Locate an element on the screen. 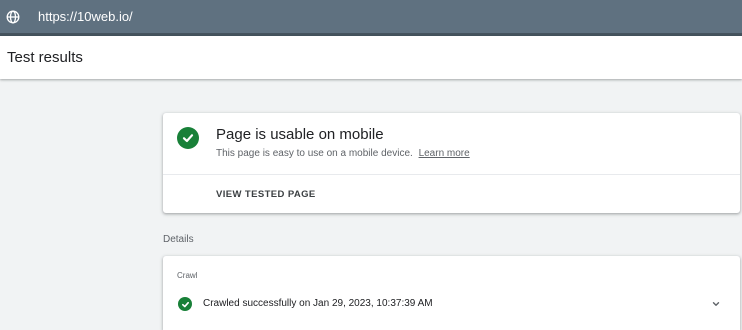 Image resolution: width=742 pixels, height=330 pixels. tested-url: https://10web.io/ is located at coordinates (85, 16).